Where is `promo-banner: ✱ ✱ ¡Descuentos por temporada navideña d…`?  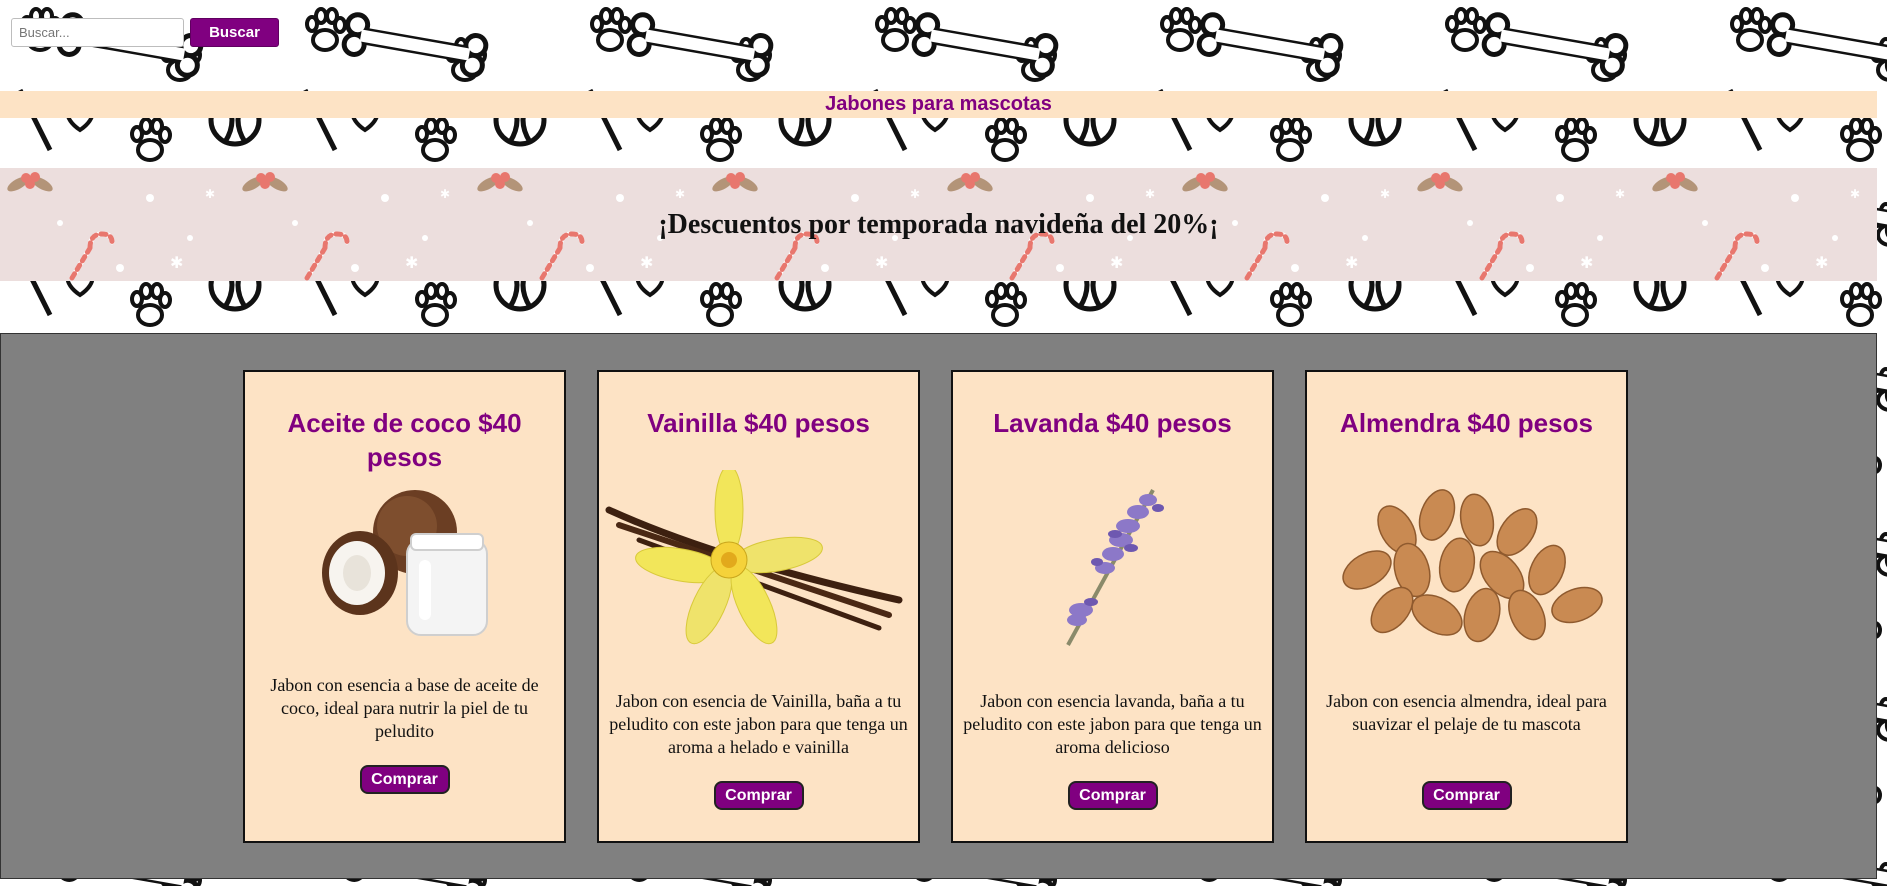 promo-banner: ✱ ✱ ¡Descuentos por temporada navideña d… is located at coordinates (938, 224).